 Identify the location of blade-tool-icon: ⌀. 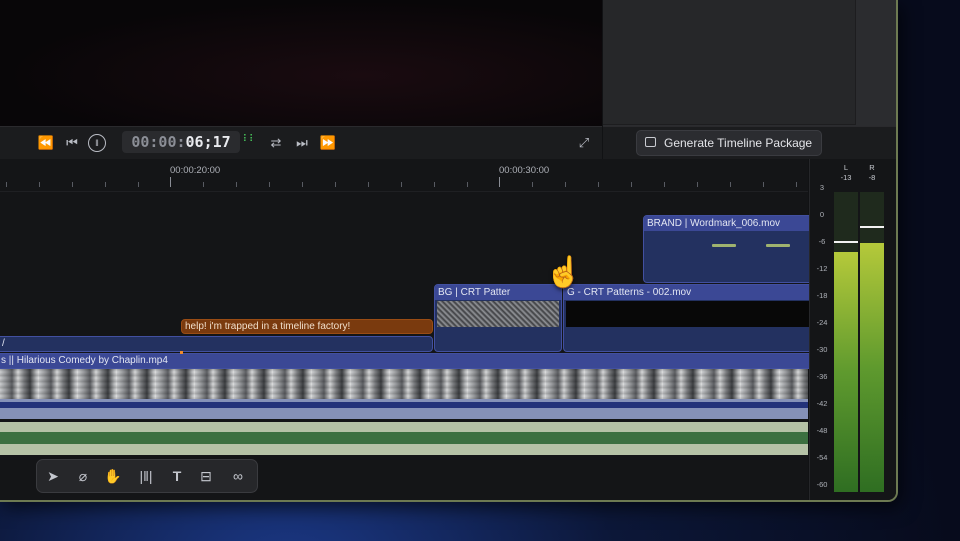
(83, 476).